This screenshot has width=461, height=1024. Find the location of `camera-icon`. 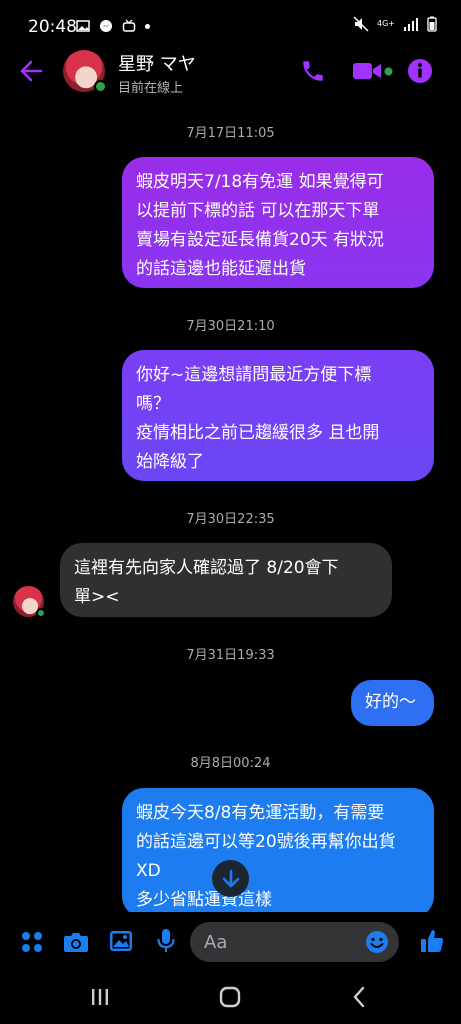

camera-icon is located at coordinates (76, 942).